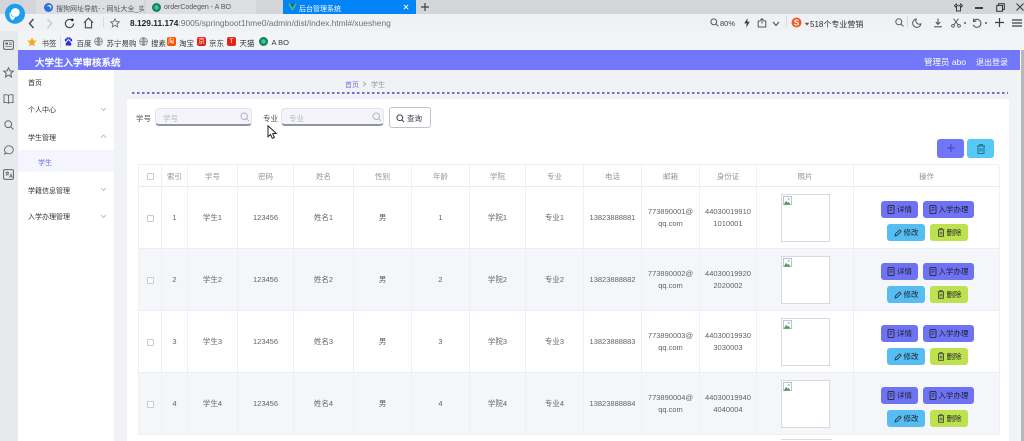  What do you see at coordinates (797, 23) in the screenshot?
I see `svg-text: S` at bounding box center [797, 23].